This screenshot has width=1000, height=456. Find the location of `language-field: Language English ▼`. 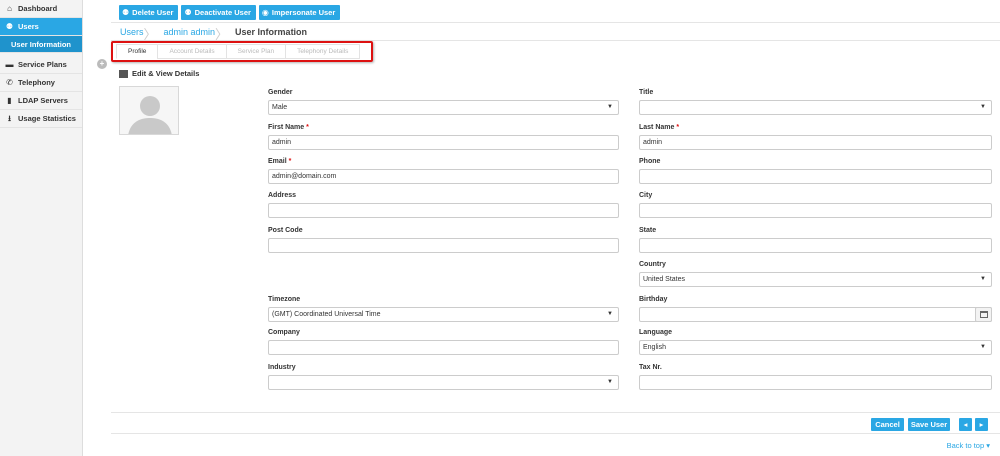

language-field: Language English ▼ is located at coordinates (815, 342).